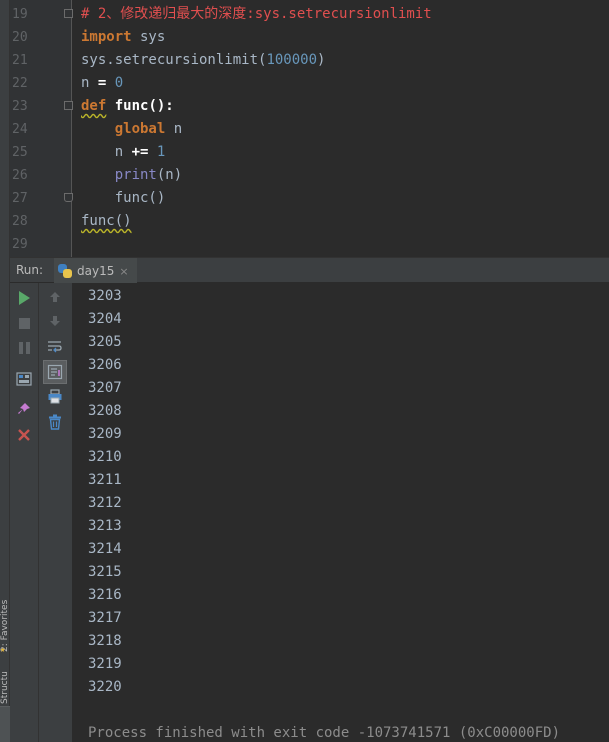  I want to click on scroll-up-button, so click(55, 297).